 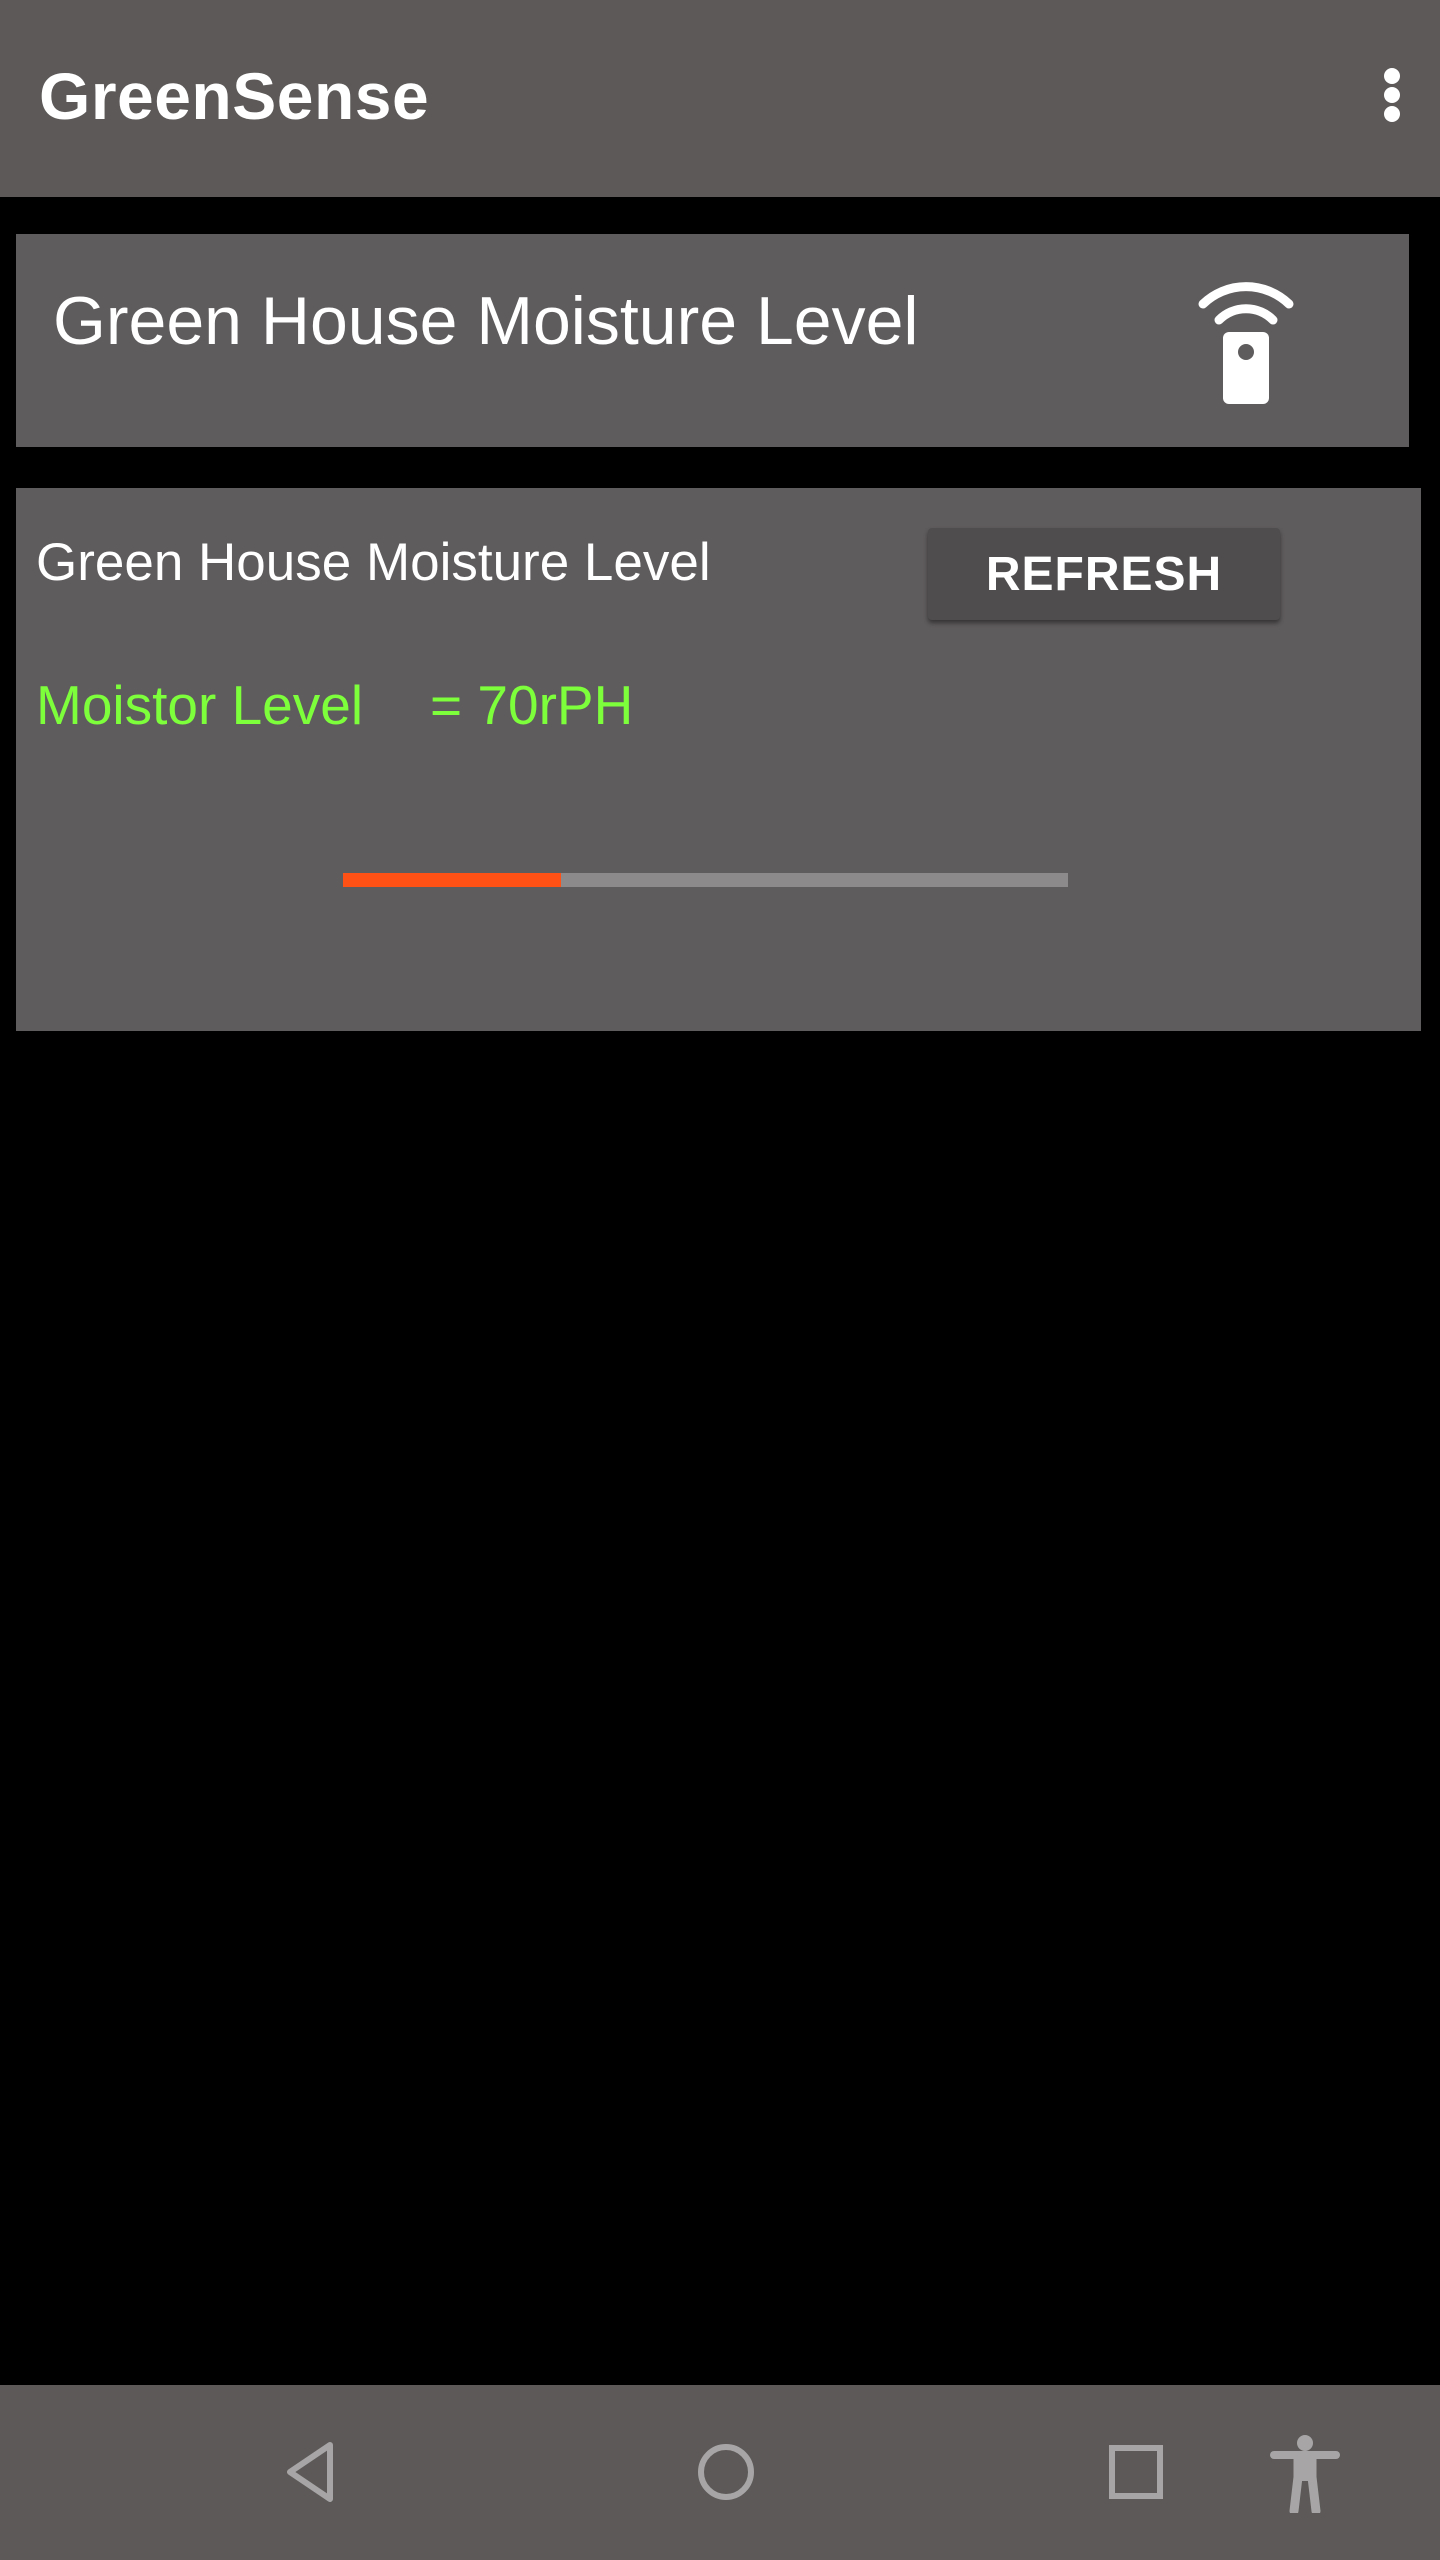 I want to click on moisture-level-value: = 70rPH, so click(x=532, y=705).